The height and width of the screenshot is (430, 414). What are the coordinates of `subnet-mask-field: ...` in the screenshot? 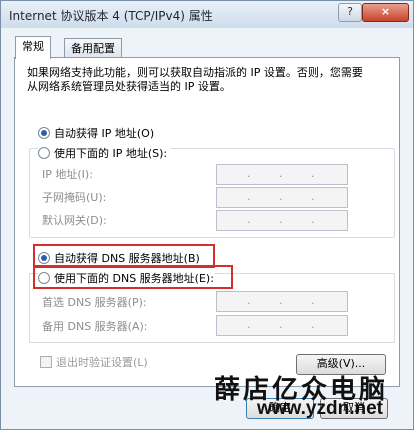 It's located at (282, 197).